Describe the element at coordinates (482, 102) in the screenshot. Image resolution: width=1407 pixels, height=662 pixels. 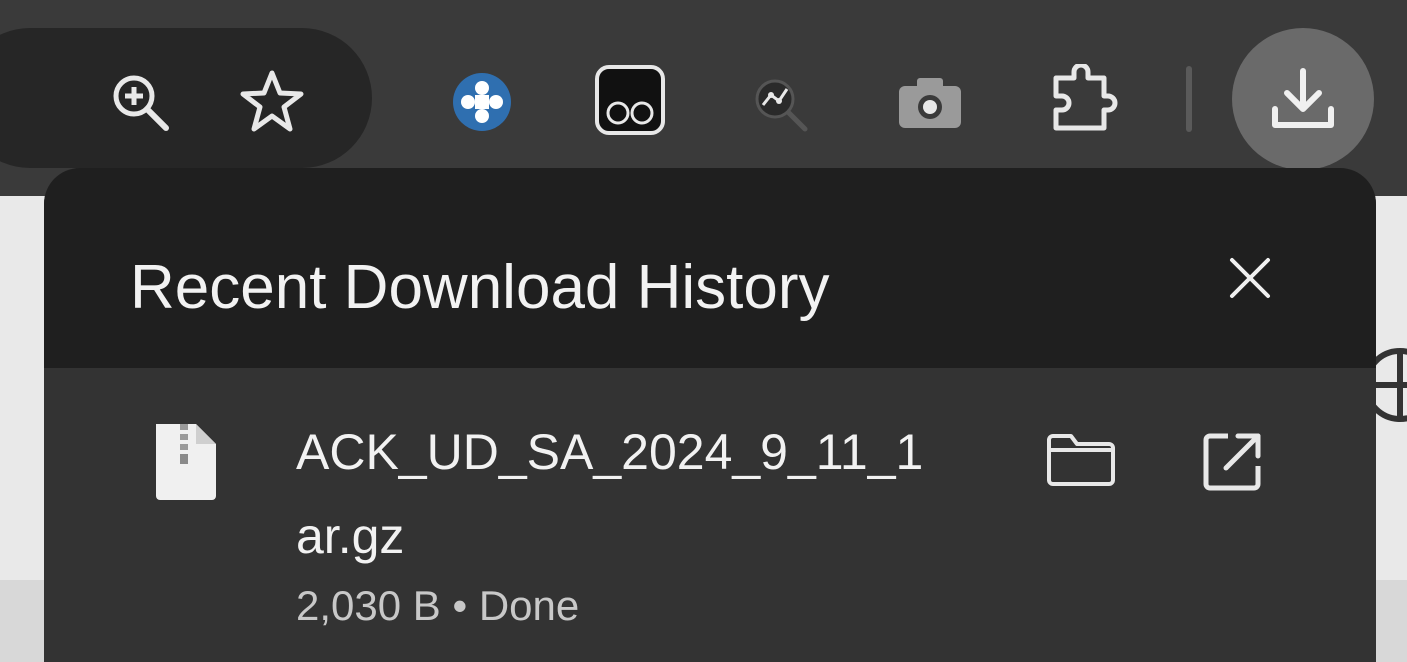
I see `plus-circle-extension-icon` at that location.